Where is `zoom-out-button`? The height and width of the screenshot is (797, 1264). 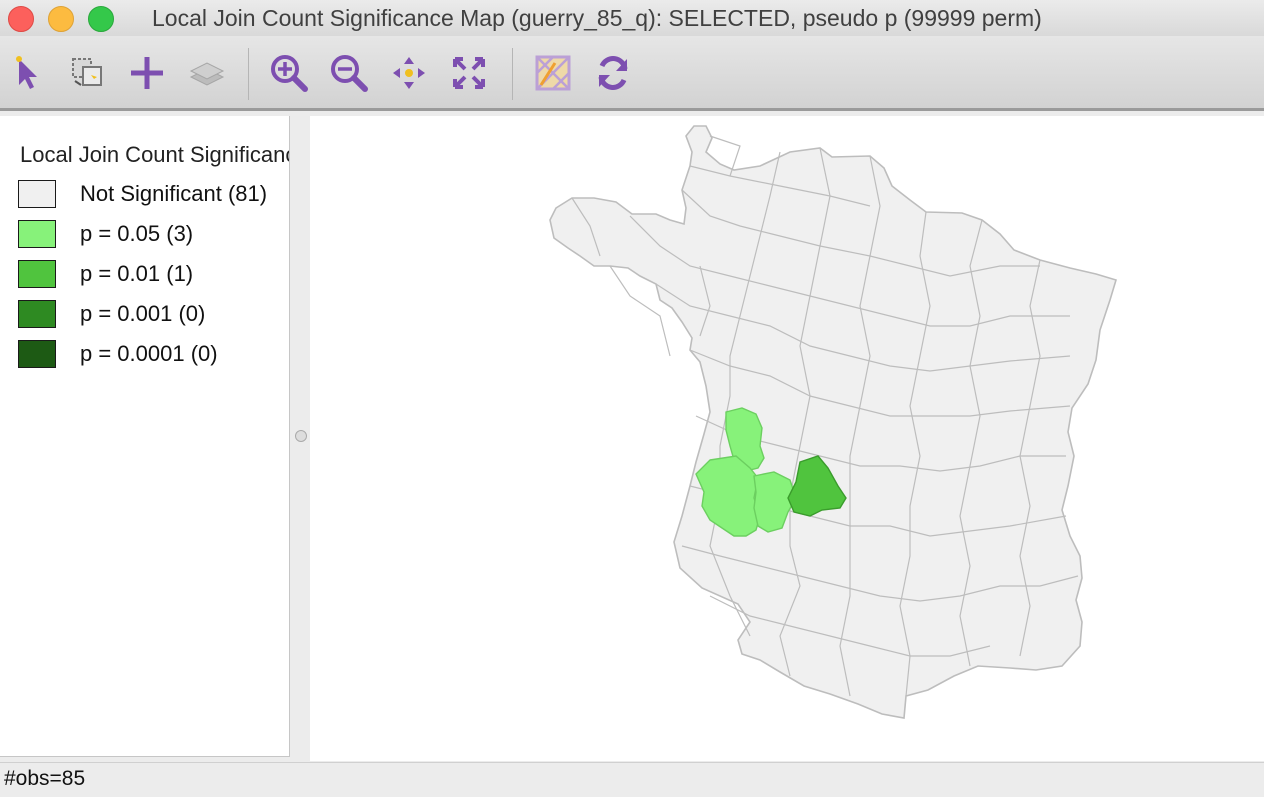
zoom-out-button is located at coordinates (349, 73).